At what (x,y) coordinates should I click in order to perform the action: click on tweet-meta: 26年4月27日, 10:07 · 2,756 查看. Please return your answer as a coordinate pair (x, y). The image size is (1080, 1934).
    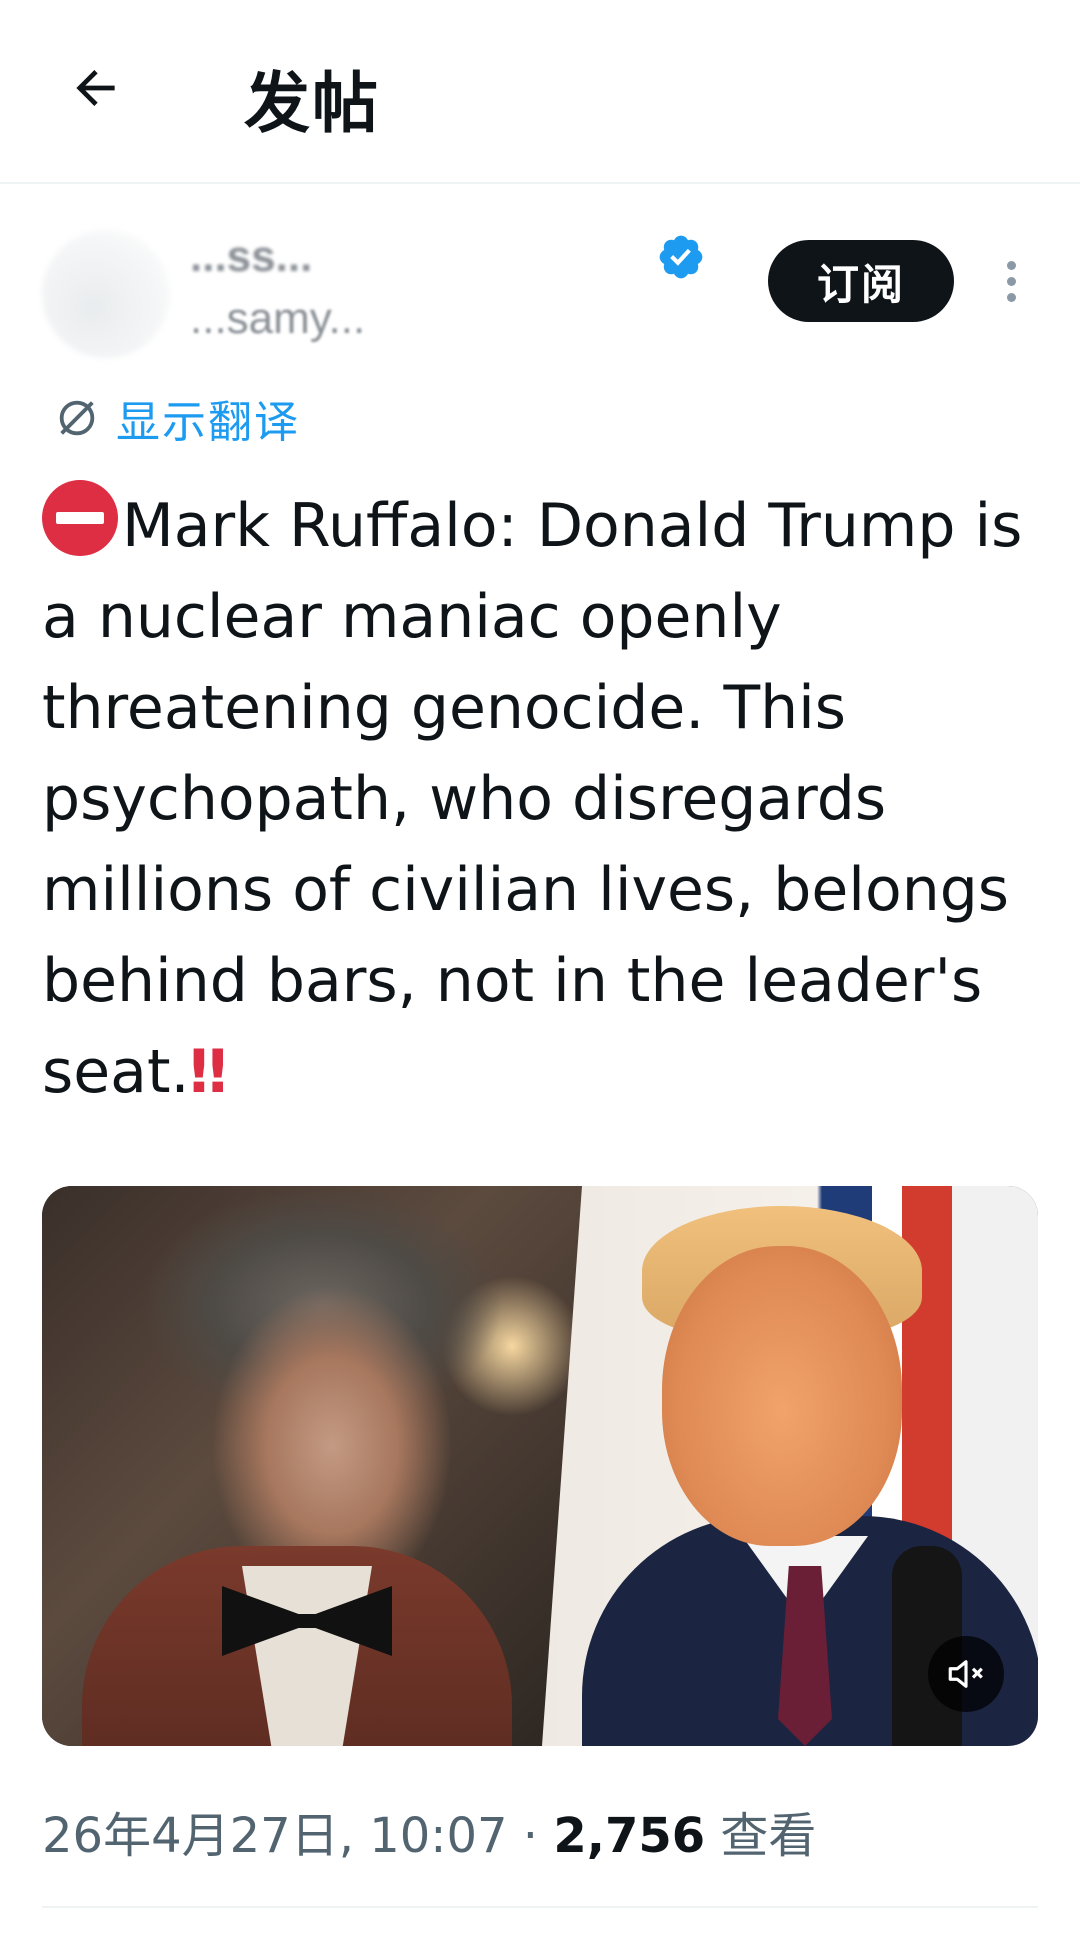
    Looking at the image, I should click on (429, 1831).